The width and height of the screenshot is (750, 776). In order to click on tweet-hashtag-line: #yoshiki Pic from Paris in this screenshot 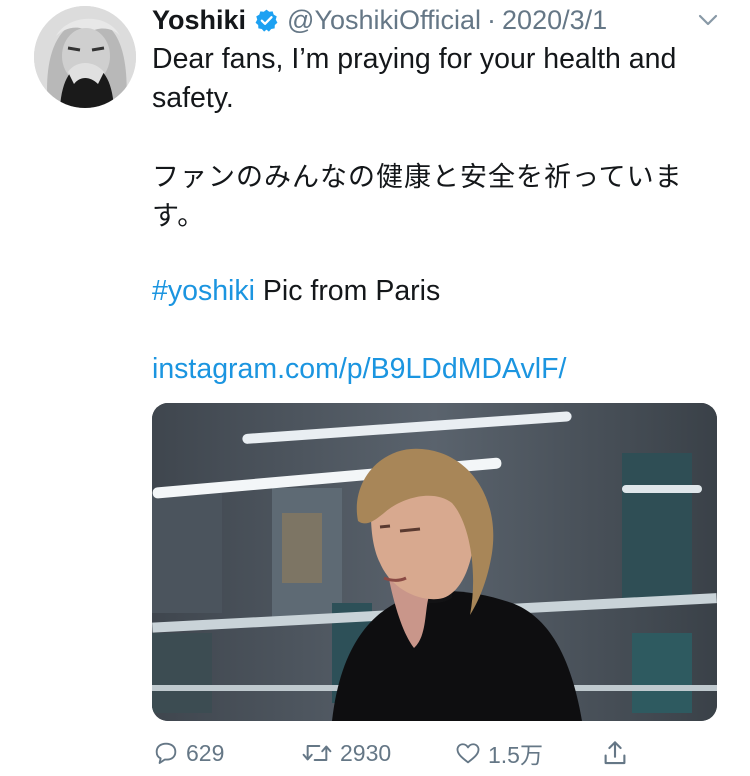, I will do `click(439, 291)`.